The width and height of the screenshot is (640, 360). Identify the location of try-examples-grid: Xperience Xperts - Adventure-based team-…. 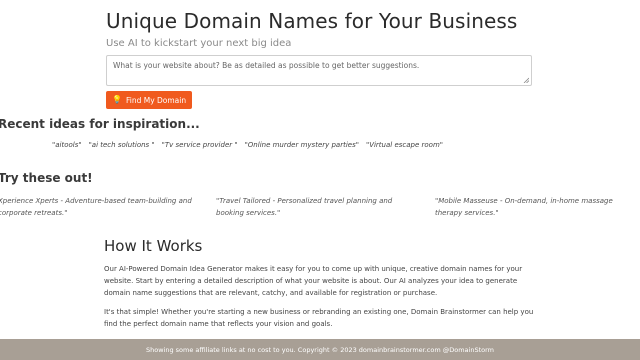
(320, 207).